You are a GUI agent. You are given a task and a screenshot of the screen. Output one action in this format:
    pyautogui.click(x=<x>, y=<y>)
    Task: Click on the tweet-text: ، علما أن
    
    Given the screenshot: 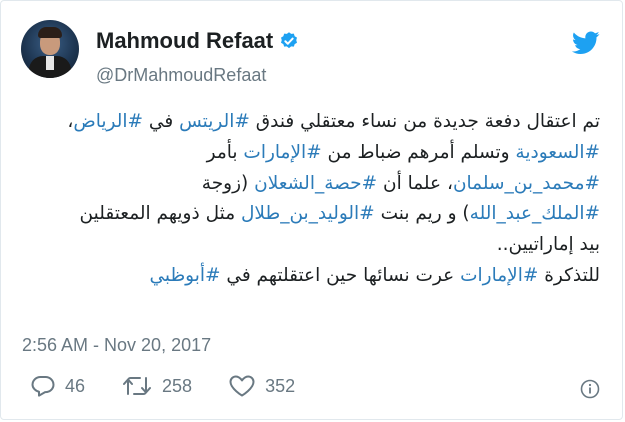 What is the action you would take?
    pyautogui.click(x=415, y=183)
    